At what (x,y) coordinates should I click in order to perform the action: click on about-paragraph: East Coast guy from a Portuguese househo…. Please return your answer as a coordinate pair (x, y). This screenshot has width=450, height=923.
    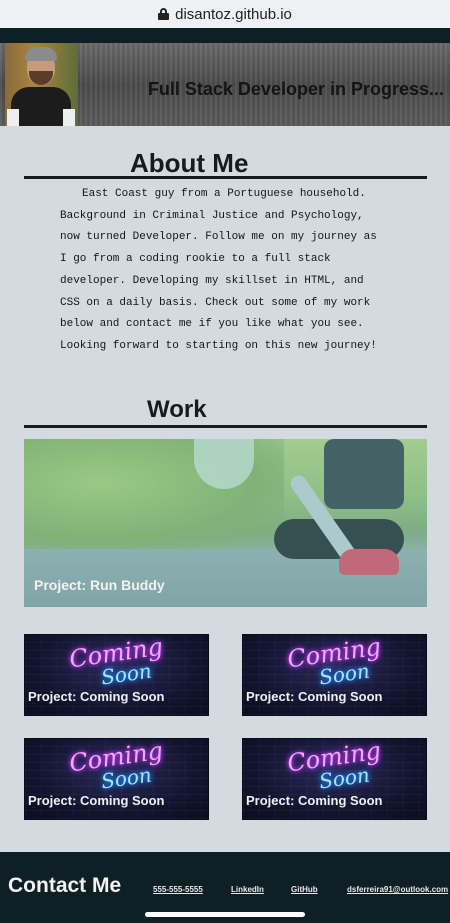
    Looking at the image, I should click on (218, 270).